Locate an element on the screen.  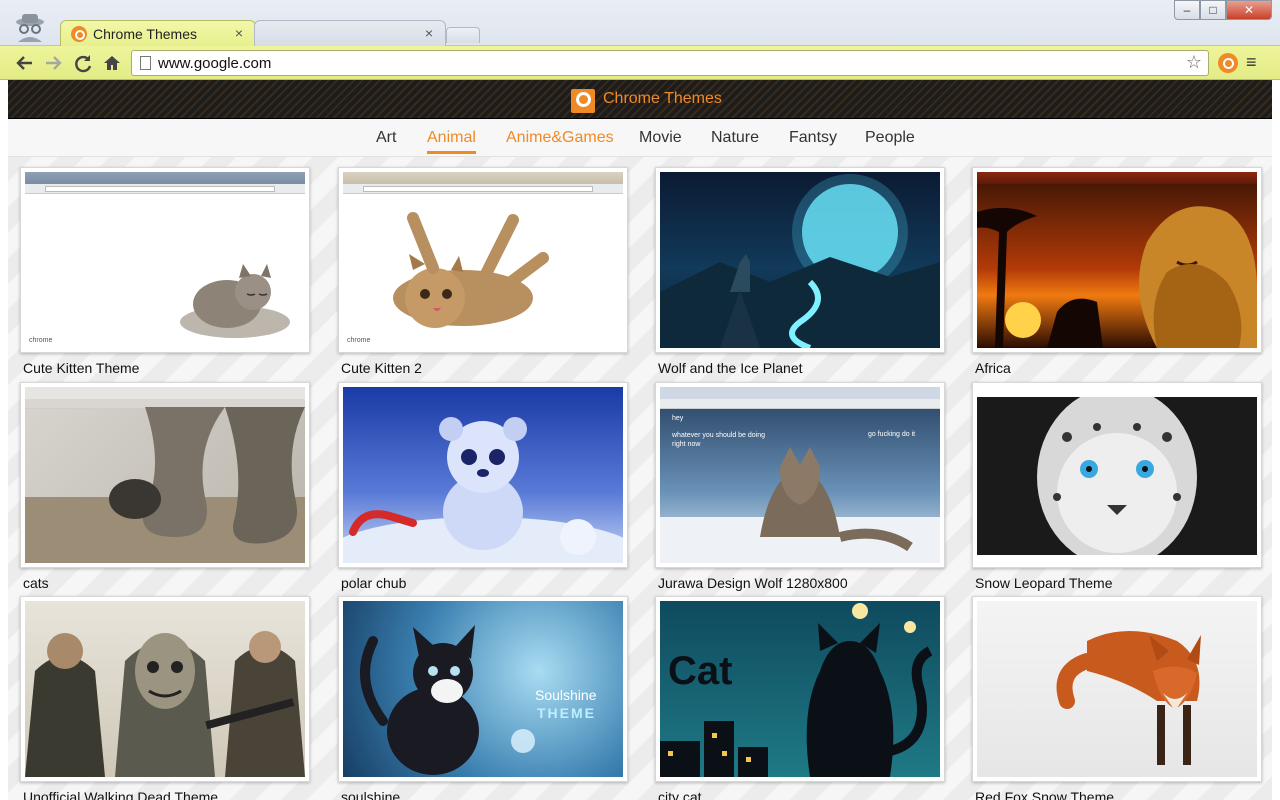
soulshine-title-text: Soulshine is located at coordinates (566, 695).